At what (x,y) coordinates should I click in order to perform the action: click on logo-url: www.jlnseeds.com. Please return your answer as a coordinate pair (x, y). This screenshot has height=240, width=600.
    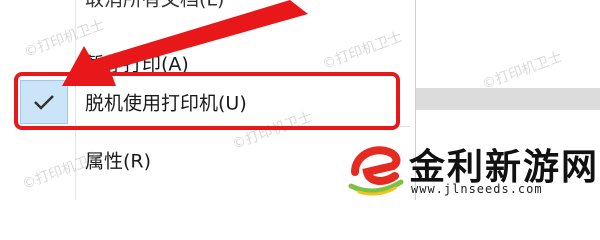
    Looking at the image, I should click on (477, 189).